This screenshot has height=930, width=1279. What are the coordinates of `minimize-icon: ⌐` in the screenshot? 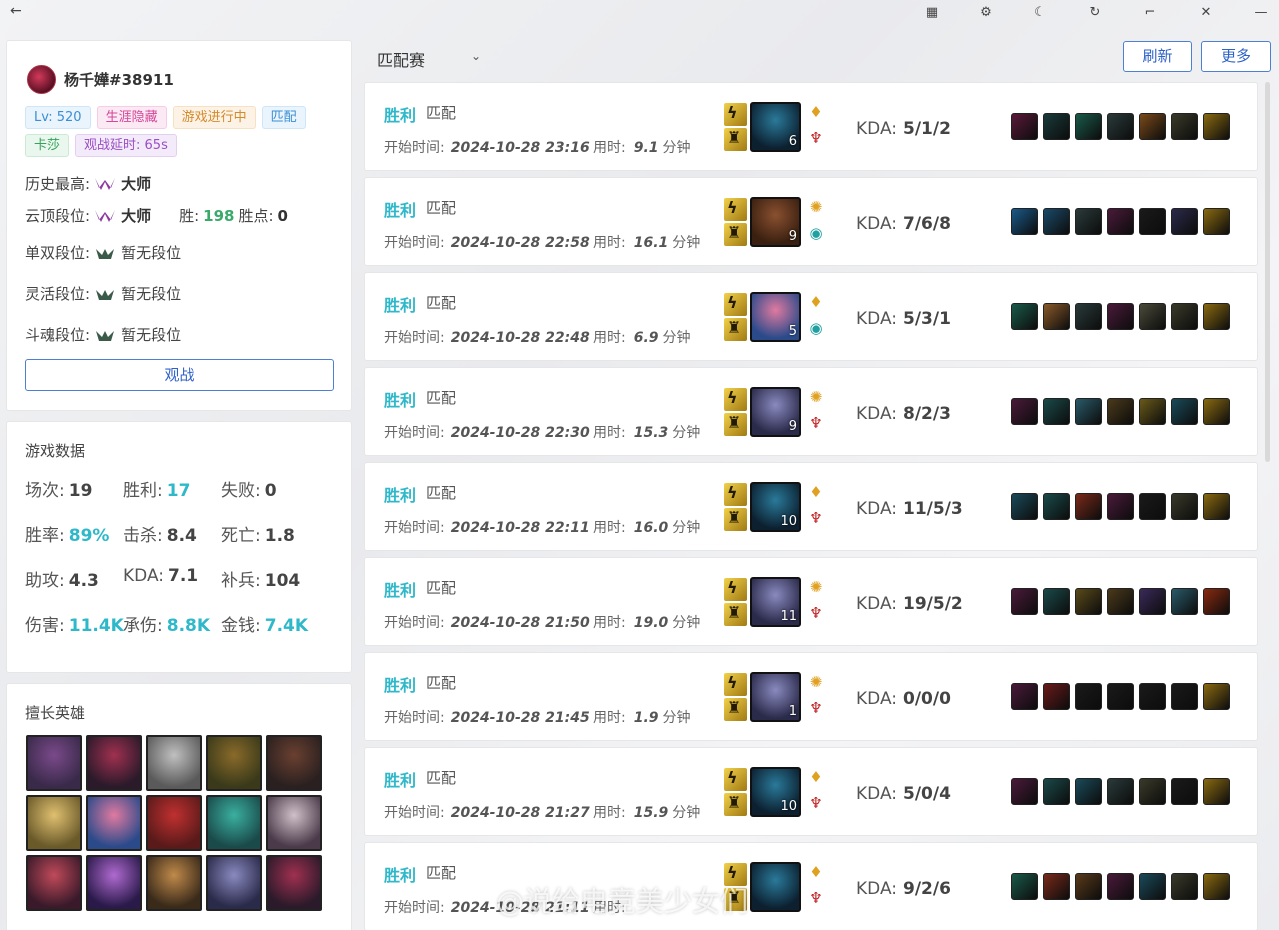 It's located at (1150, 13).